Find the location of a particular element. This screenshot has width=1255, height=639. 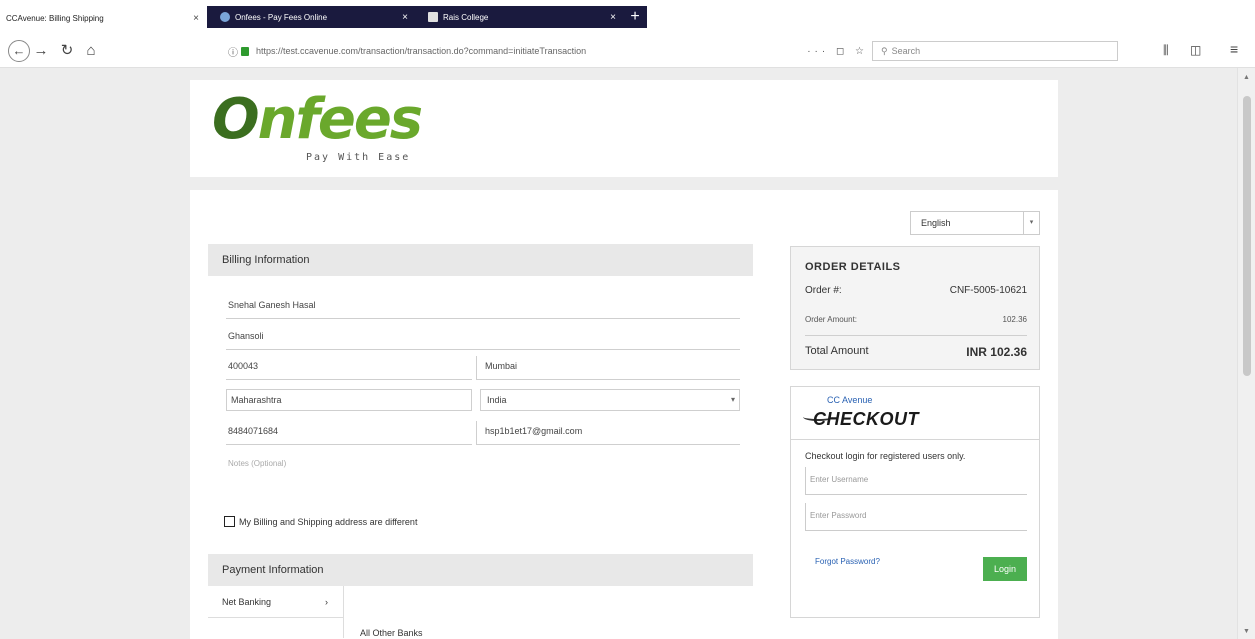

name-field: Snehal Ganesh Hasal is located at coordinates (483, 307).